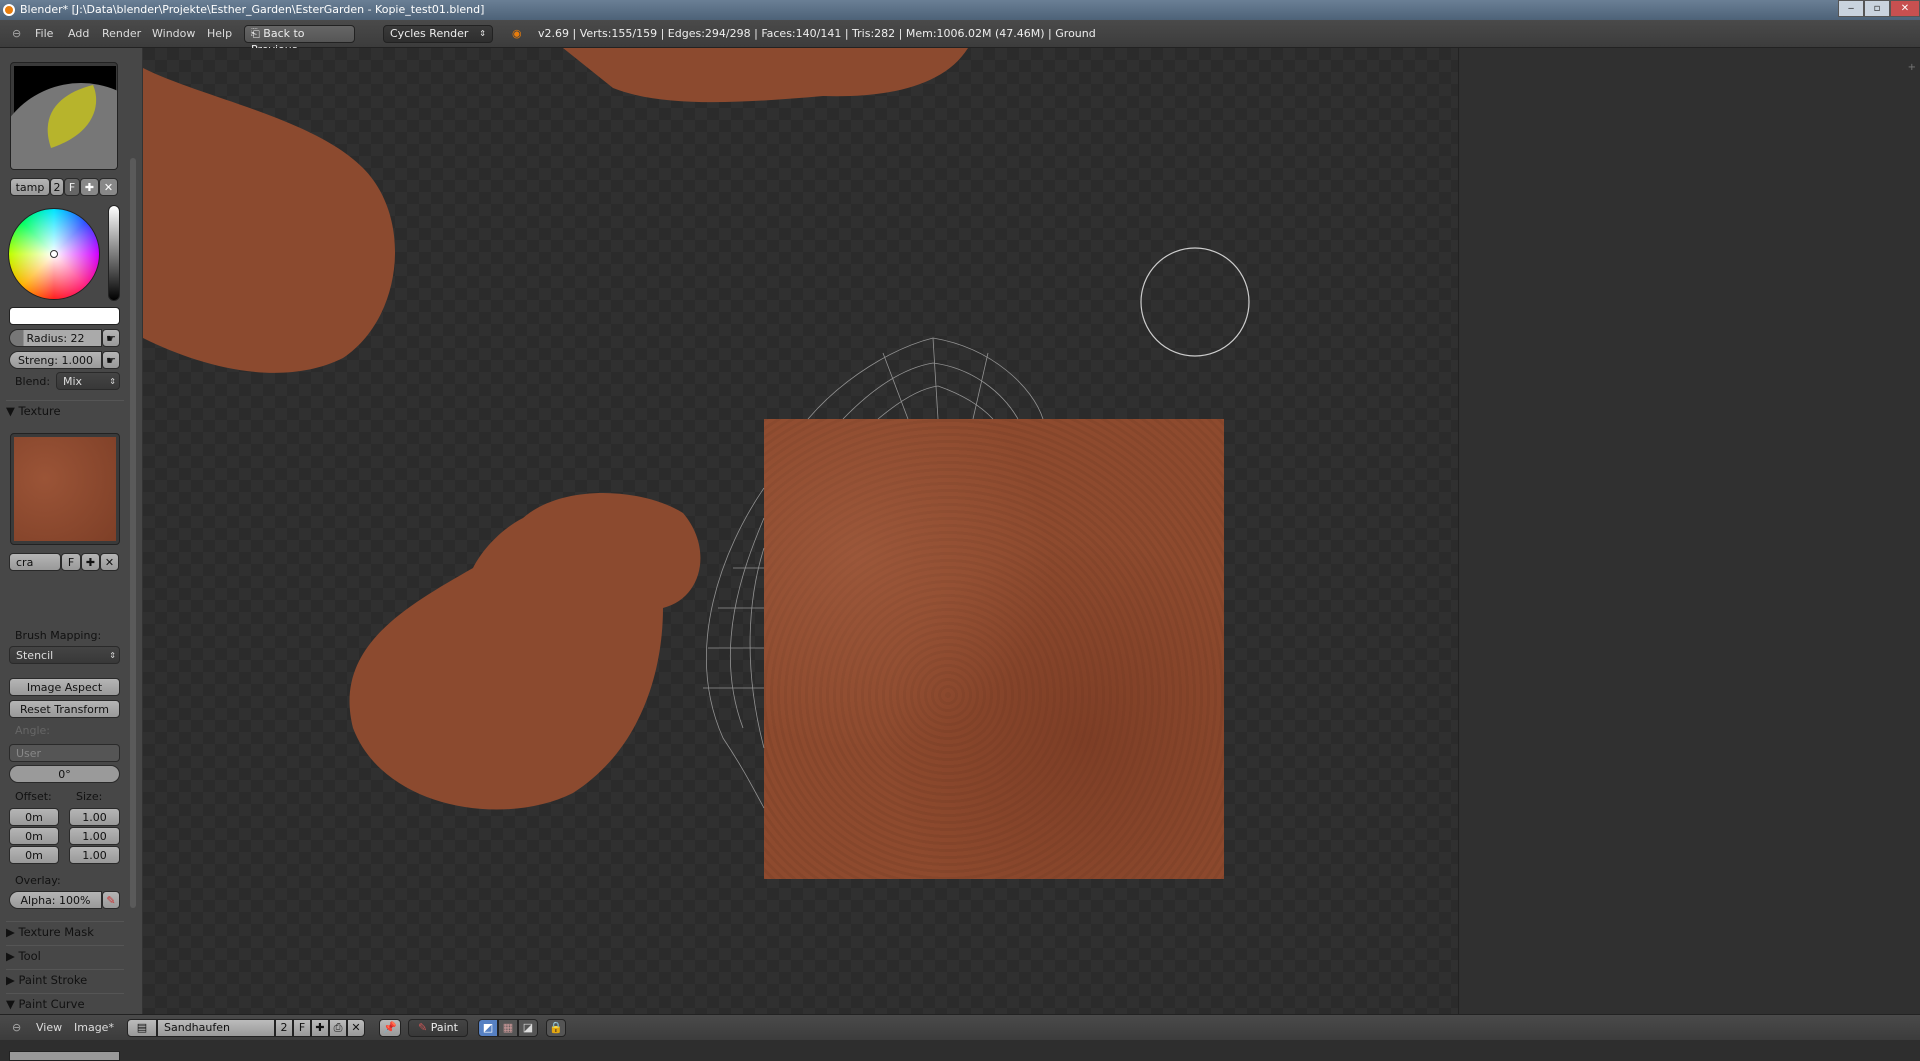 The width and height of the screenshot is (1920, 1061). Describe the element at coordinates (56, 932) in the screenshot. I see `panel-label: Texture Mask` at that location.